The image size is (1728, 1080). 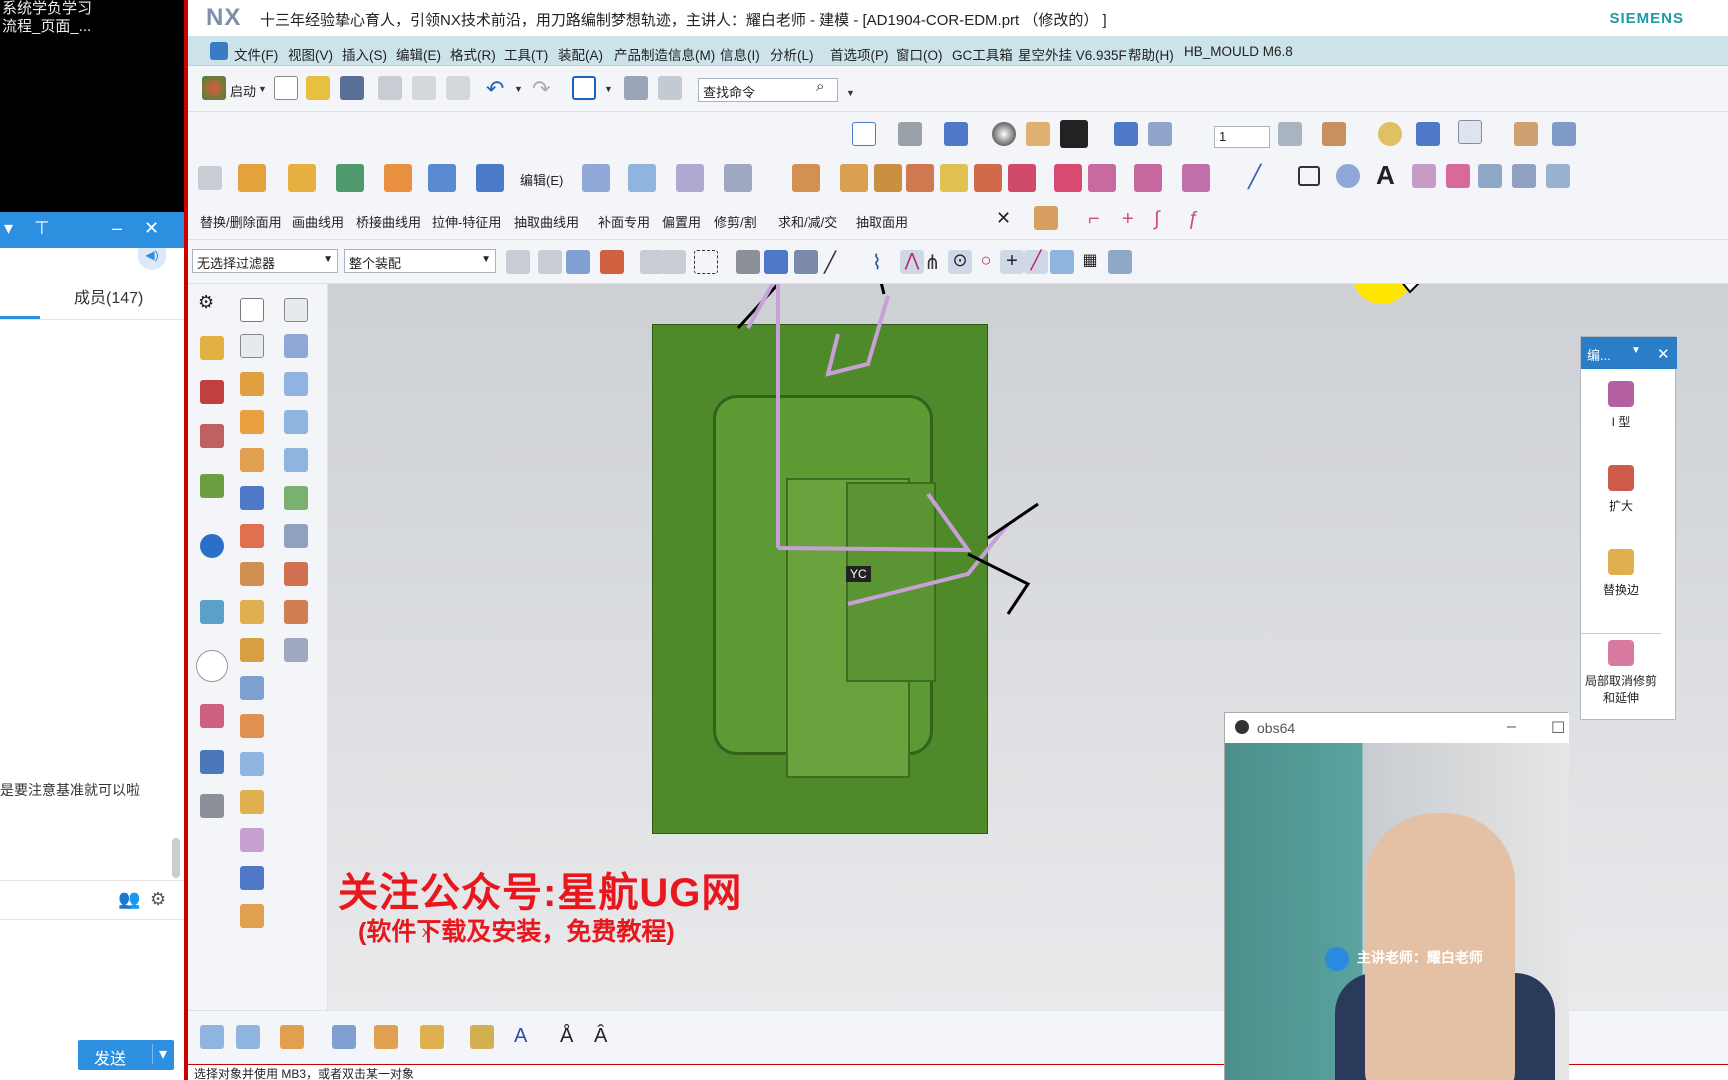 I want to click on subtract-icon, so click(x=252, y=916).